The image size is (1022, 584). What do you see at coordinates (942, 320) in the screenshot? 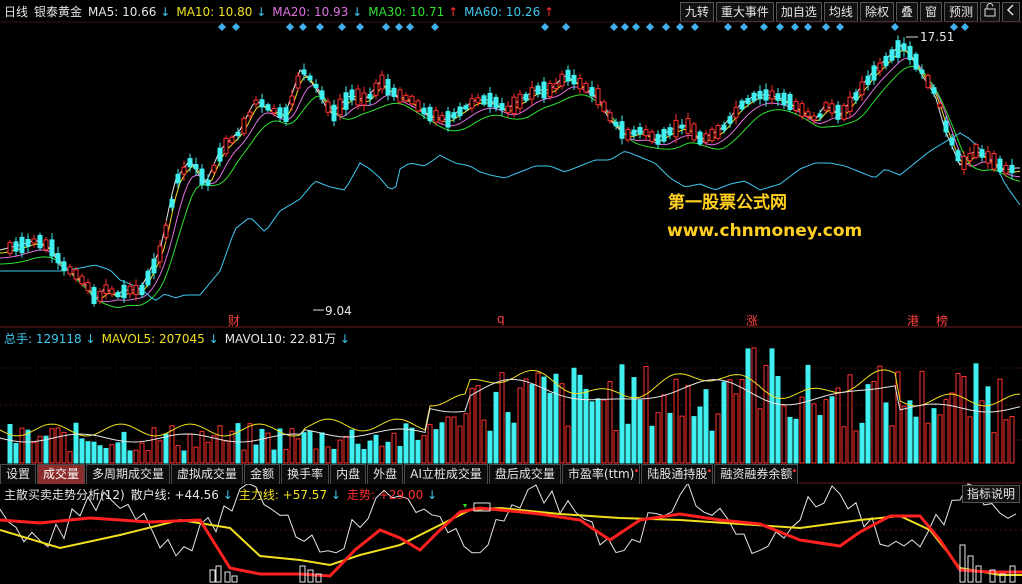
I see `event-marker-list: 榜` at bounding box center [942, 320].